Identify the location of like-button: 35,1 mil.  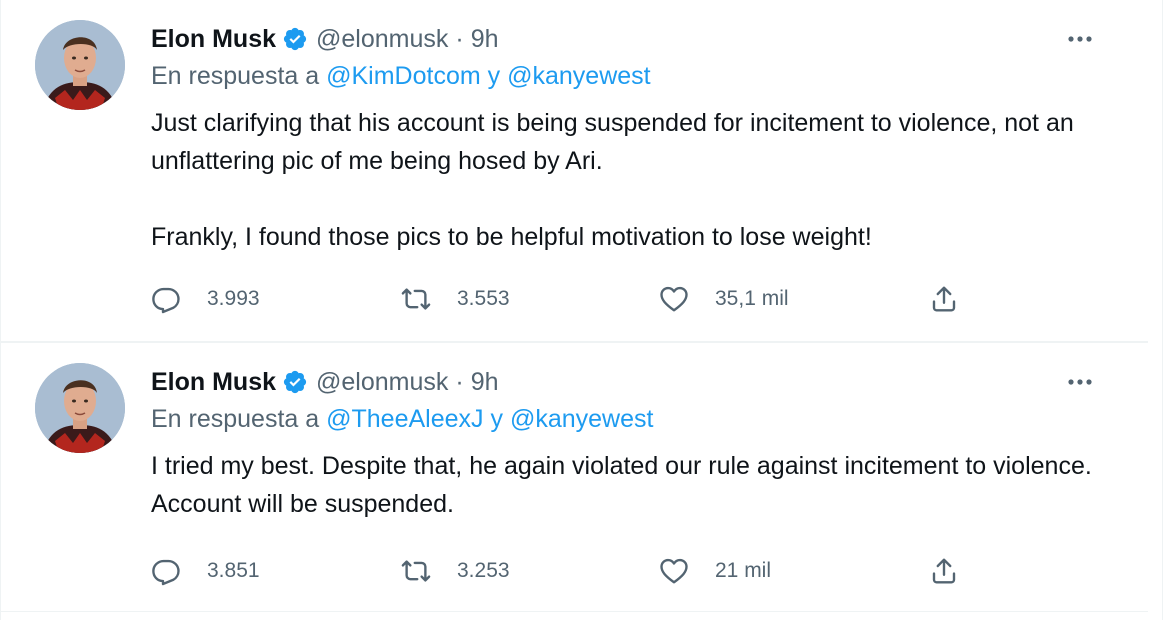
(724, 299).